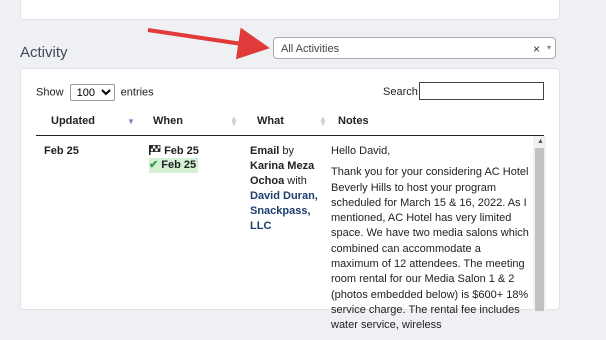 This screenshot has height=340, width=606. Describe the element at coordinates (131, 122) in the screenshot. I see `sort-desc-icon: ▼` at that location.